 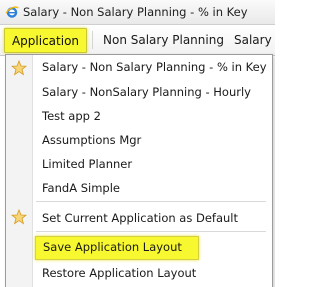 I want to click on ie-browser-icon, so click(x=12, y=12).